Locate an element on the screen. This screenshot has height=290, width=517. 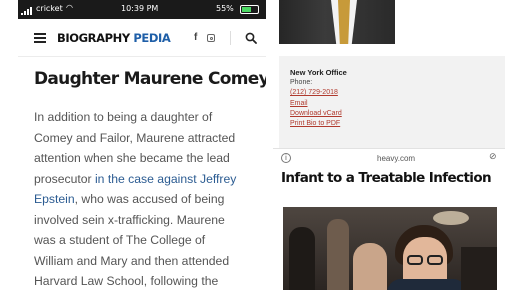
article-heading: Daughter Maurene Comey is located at coordinates (150, 79).